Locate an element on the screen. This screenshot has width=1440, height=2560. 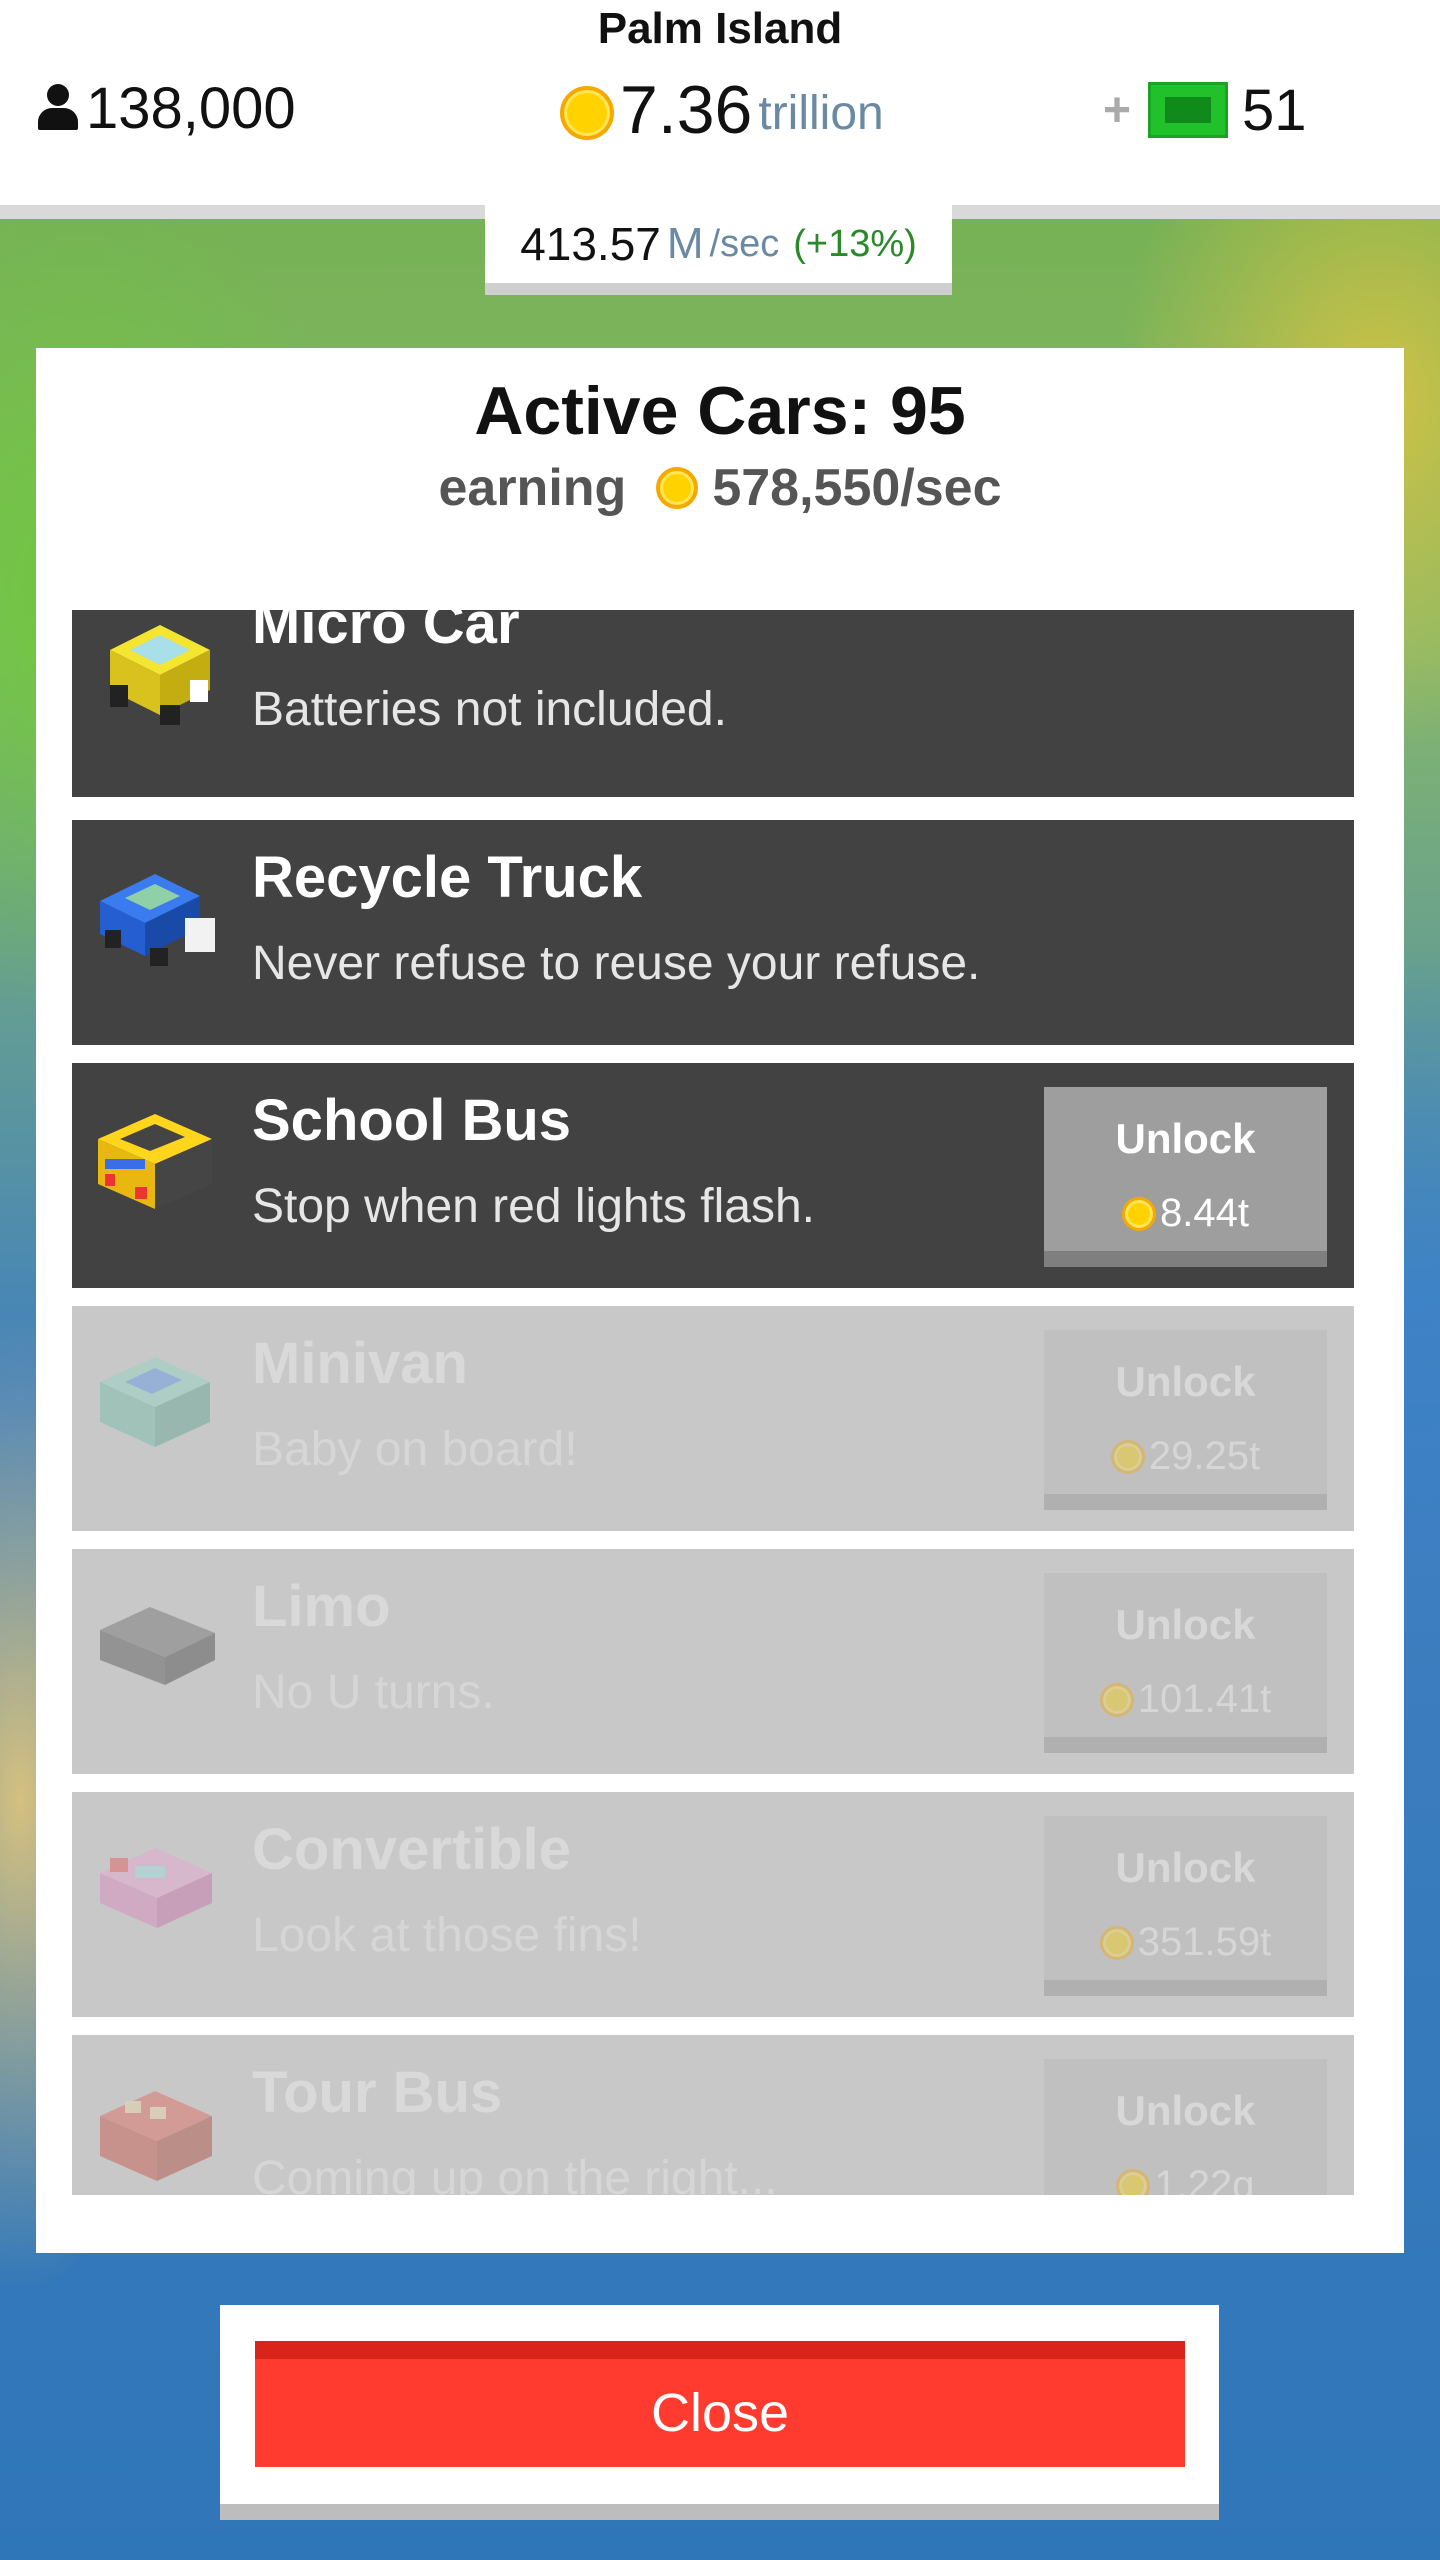
car-name: Tour Bus is located at coordinates (377, 2092).